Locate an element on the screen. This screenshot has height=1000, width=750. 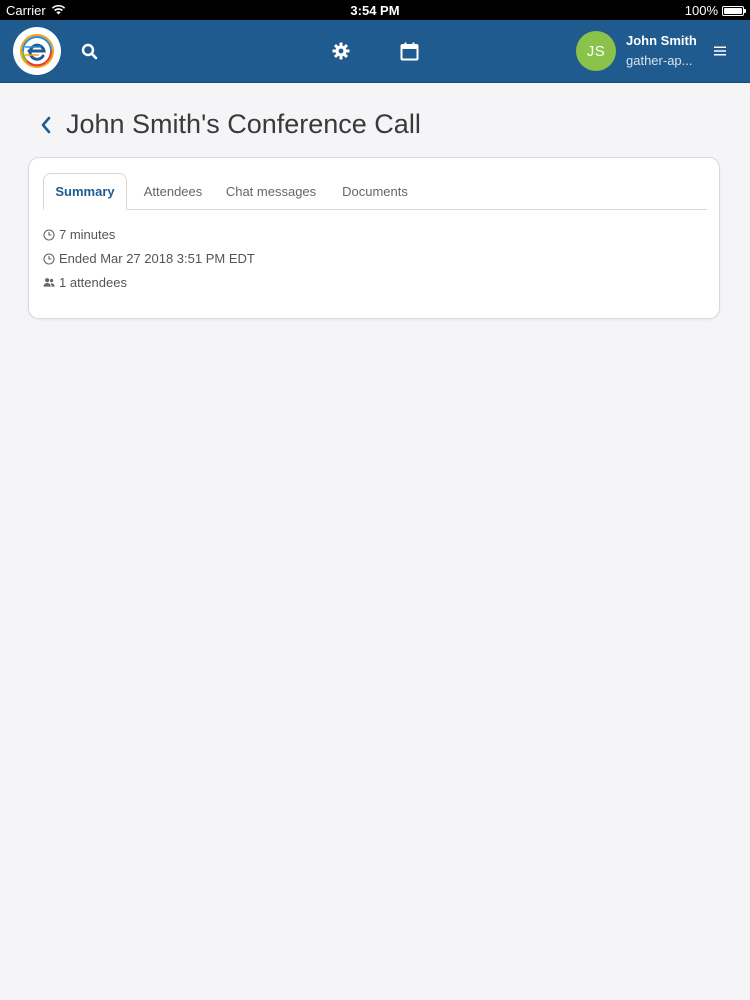
avatar-initials: JS is located at coordinates (596, 51).